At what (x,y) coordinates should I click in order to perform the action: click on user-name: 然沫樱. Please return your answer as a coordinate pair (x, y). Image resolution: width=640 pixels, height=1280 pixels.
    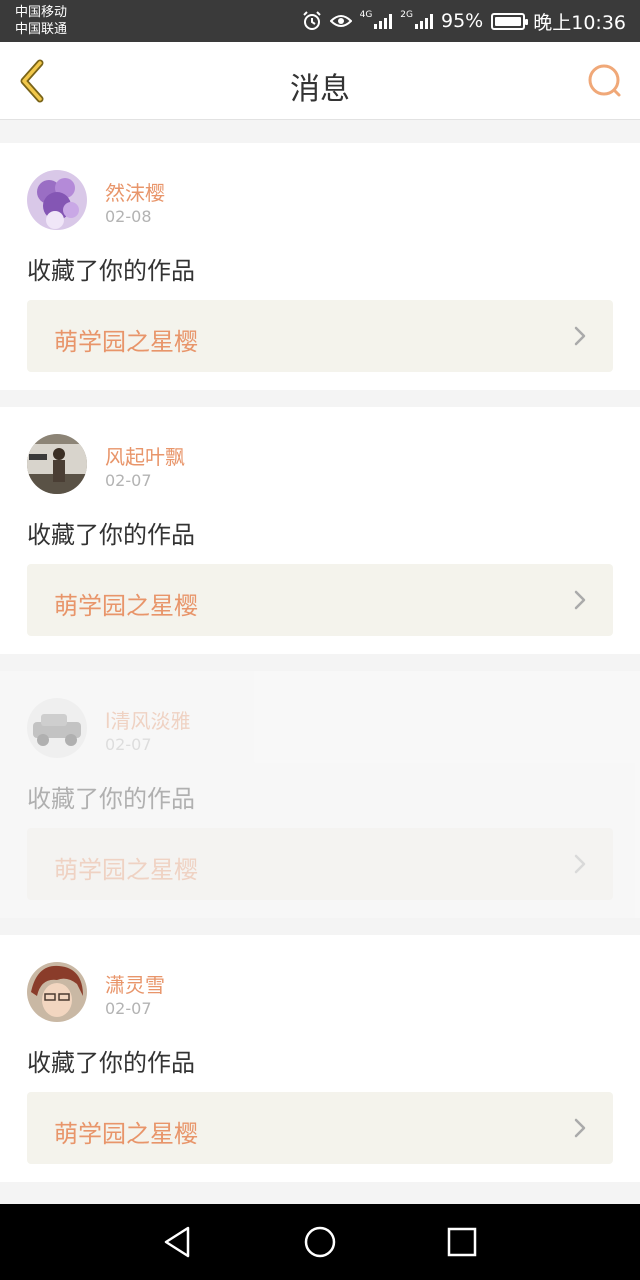
    Looking at the image, I should click on (135, 191).